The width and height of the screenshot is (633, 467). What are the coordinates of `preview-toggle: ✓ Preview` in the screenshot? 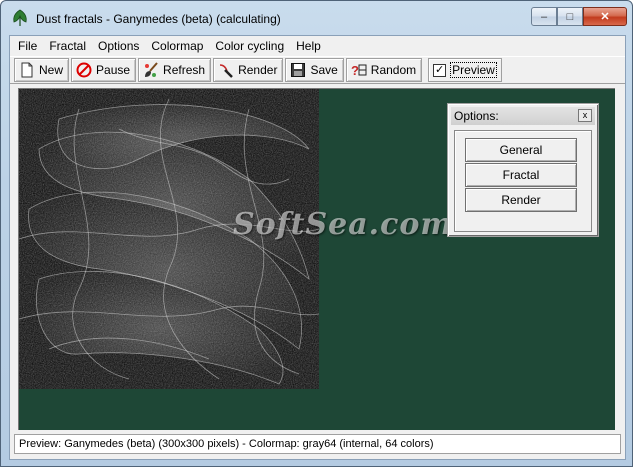 It's located at (465, 70).